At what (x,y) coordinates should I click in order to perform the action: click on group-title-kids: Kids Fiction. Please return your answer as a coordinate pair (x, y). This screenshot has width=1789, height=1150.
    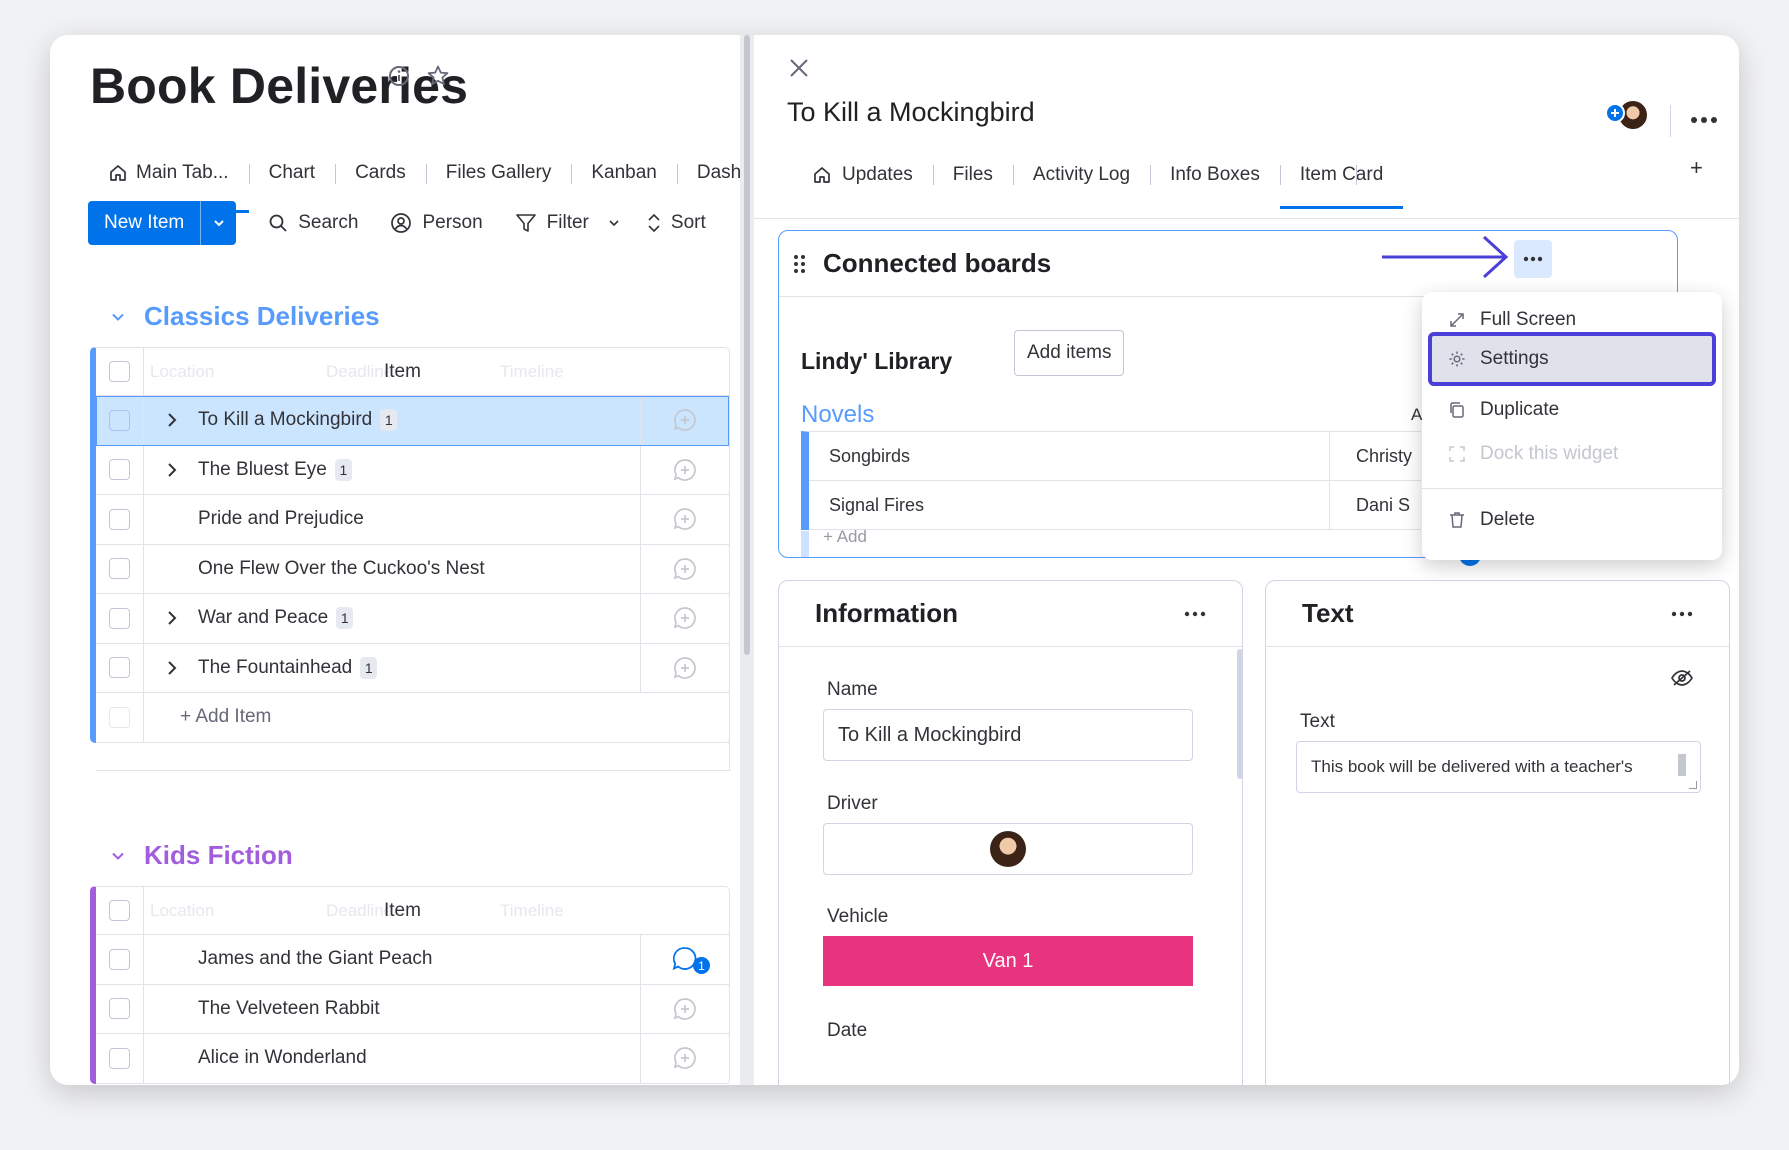
    Looking at the image, I should click on (201, 855).